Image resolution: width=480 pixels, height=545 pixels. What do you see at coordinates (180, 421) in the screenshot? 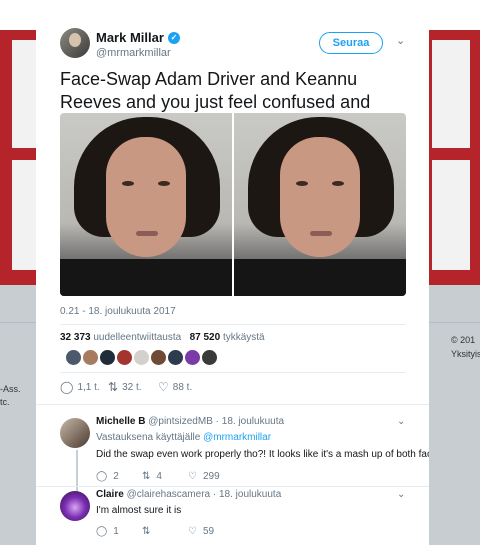
I see `reply-author-handle: @pintsizedMB` at bounding box center [180, 421].